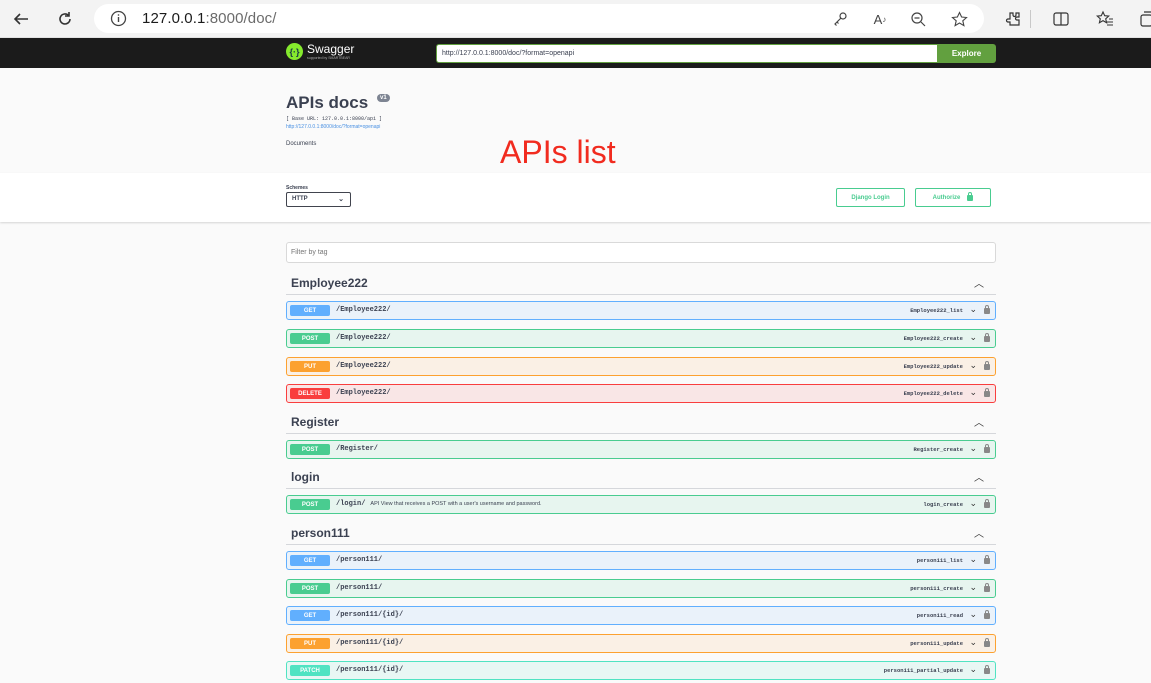 The height and width of the screenshot is (683, 1151). Describe the element at coordinates (310, 310) in the screenshot. I see `method-badge: GET` at that location.